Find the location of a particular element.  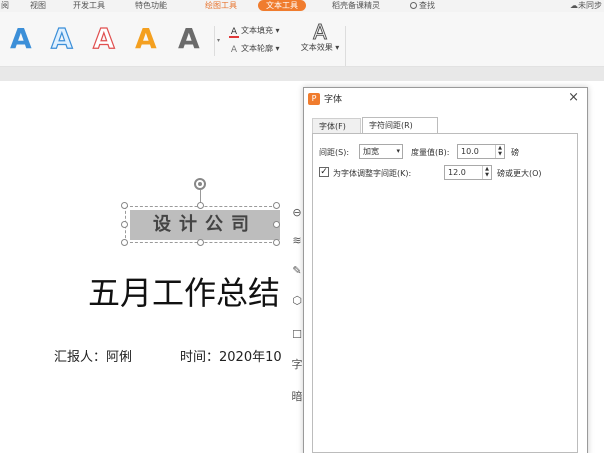

resize-handle-right is located at coordinates (276, 224).